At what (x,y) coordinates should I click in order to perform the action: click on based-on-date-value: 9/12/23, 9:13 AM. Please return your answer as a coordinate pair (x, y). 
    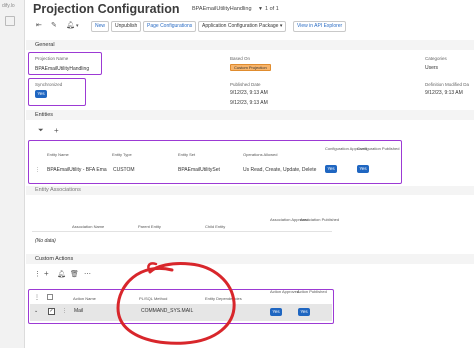
    Looking at the image, I should click on (249, 103).